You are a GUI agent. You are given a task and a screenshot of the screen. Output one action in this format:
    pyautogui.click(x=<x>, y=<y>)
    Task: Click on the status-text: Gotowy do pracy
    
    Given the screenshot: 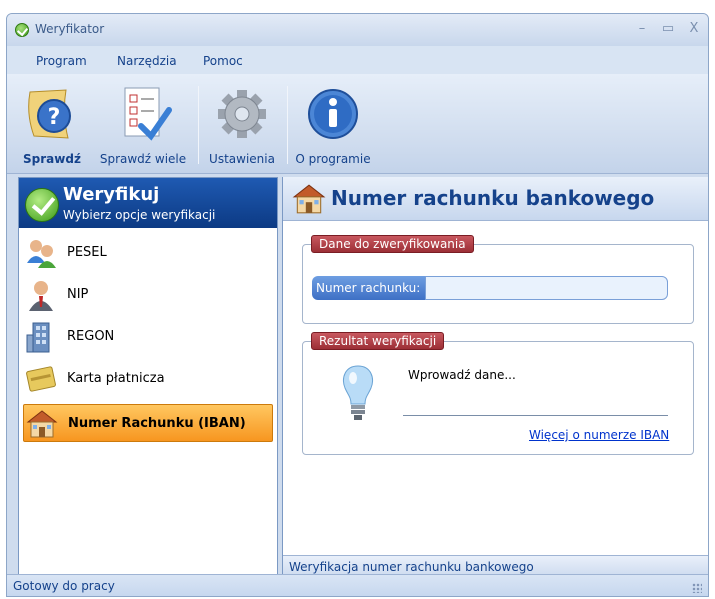 What is the action you would take?
    pyautogui.click(x=64, y=586)
    